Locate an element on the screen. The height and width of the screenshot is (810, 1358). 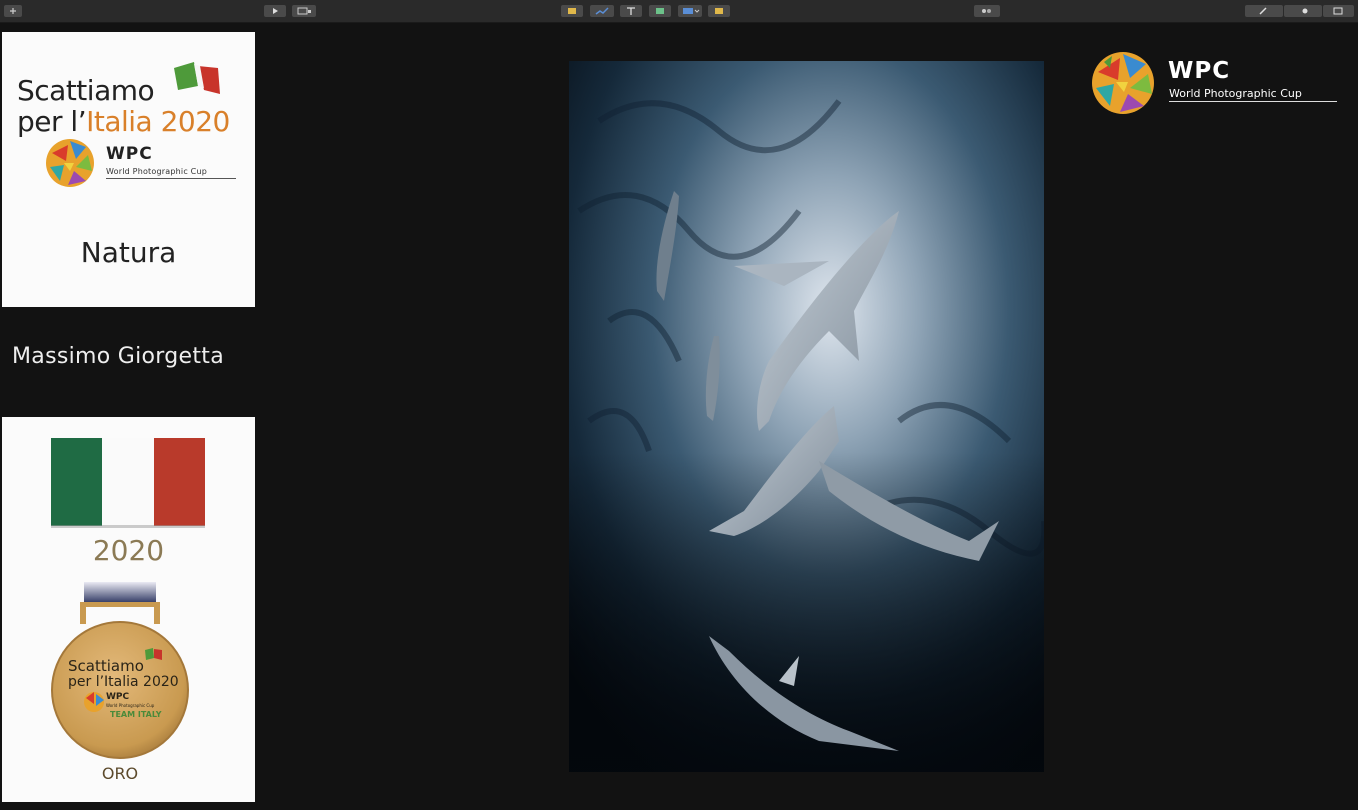
chart-icon is located at coordinates (602, 11).